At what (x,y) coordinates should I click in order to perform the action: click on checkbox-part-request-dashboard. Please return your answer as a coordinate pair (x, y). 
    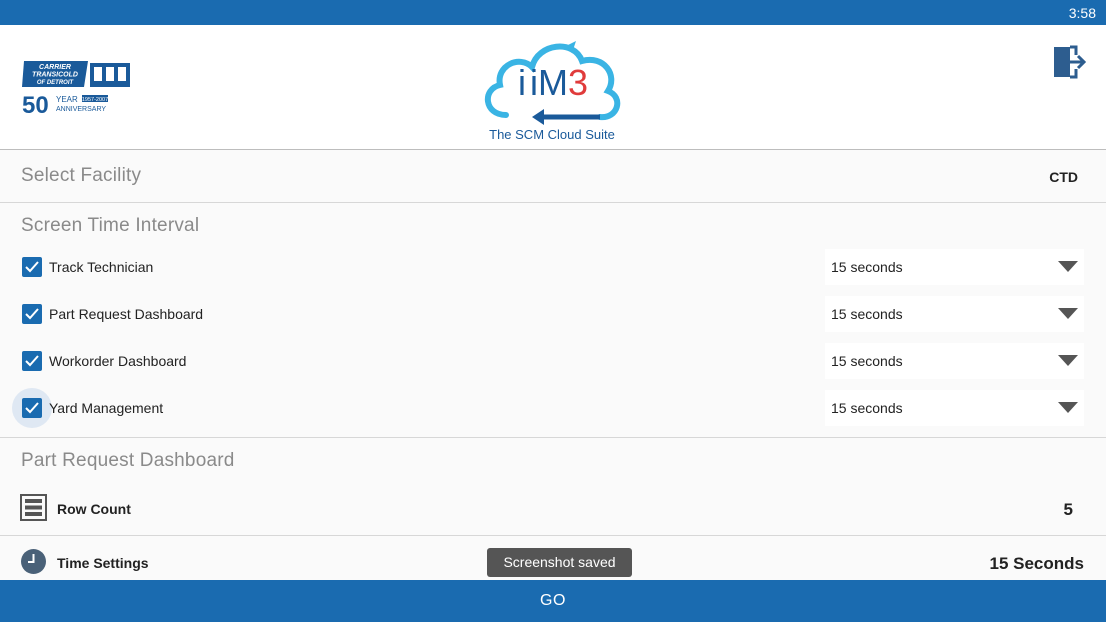
    Looking at the image, I should click on (32, 314).